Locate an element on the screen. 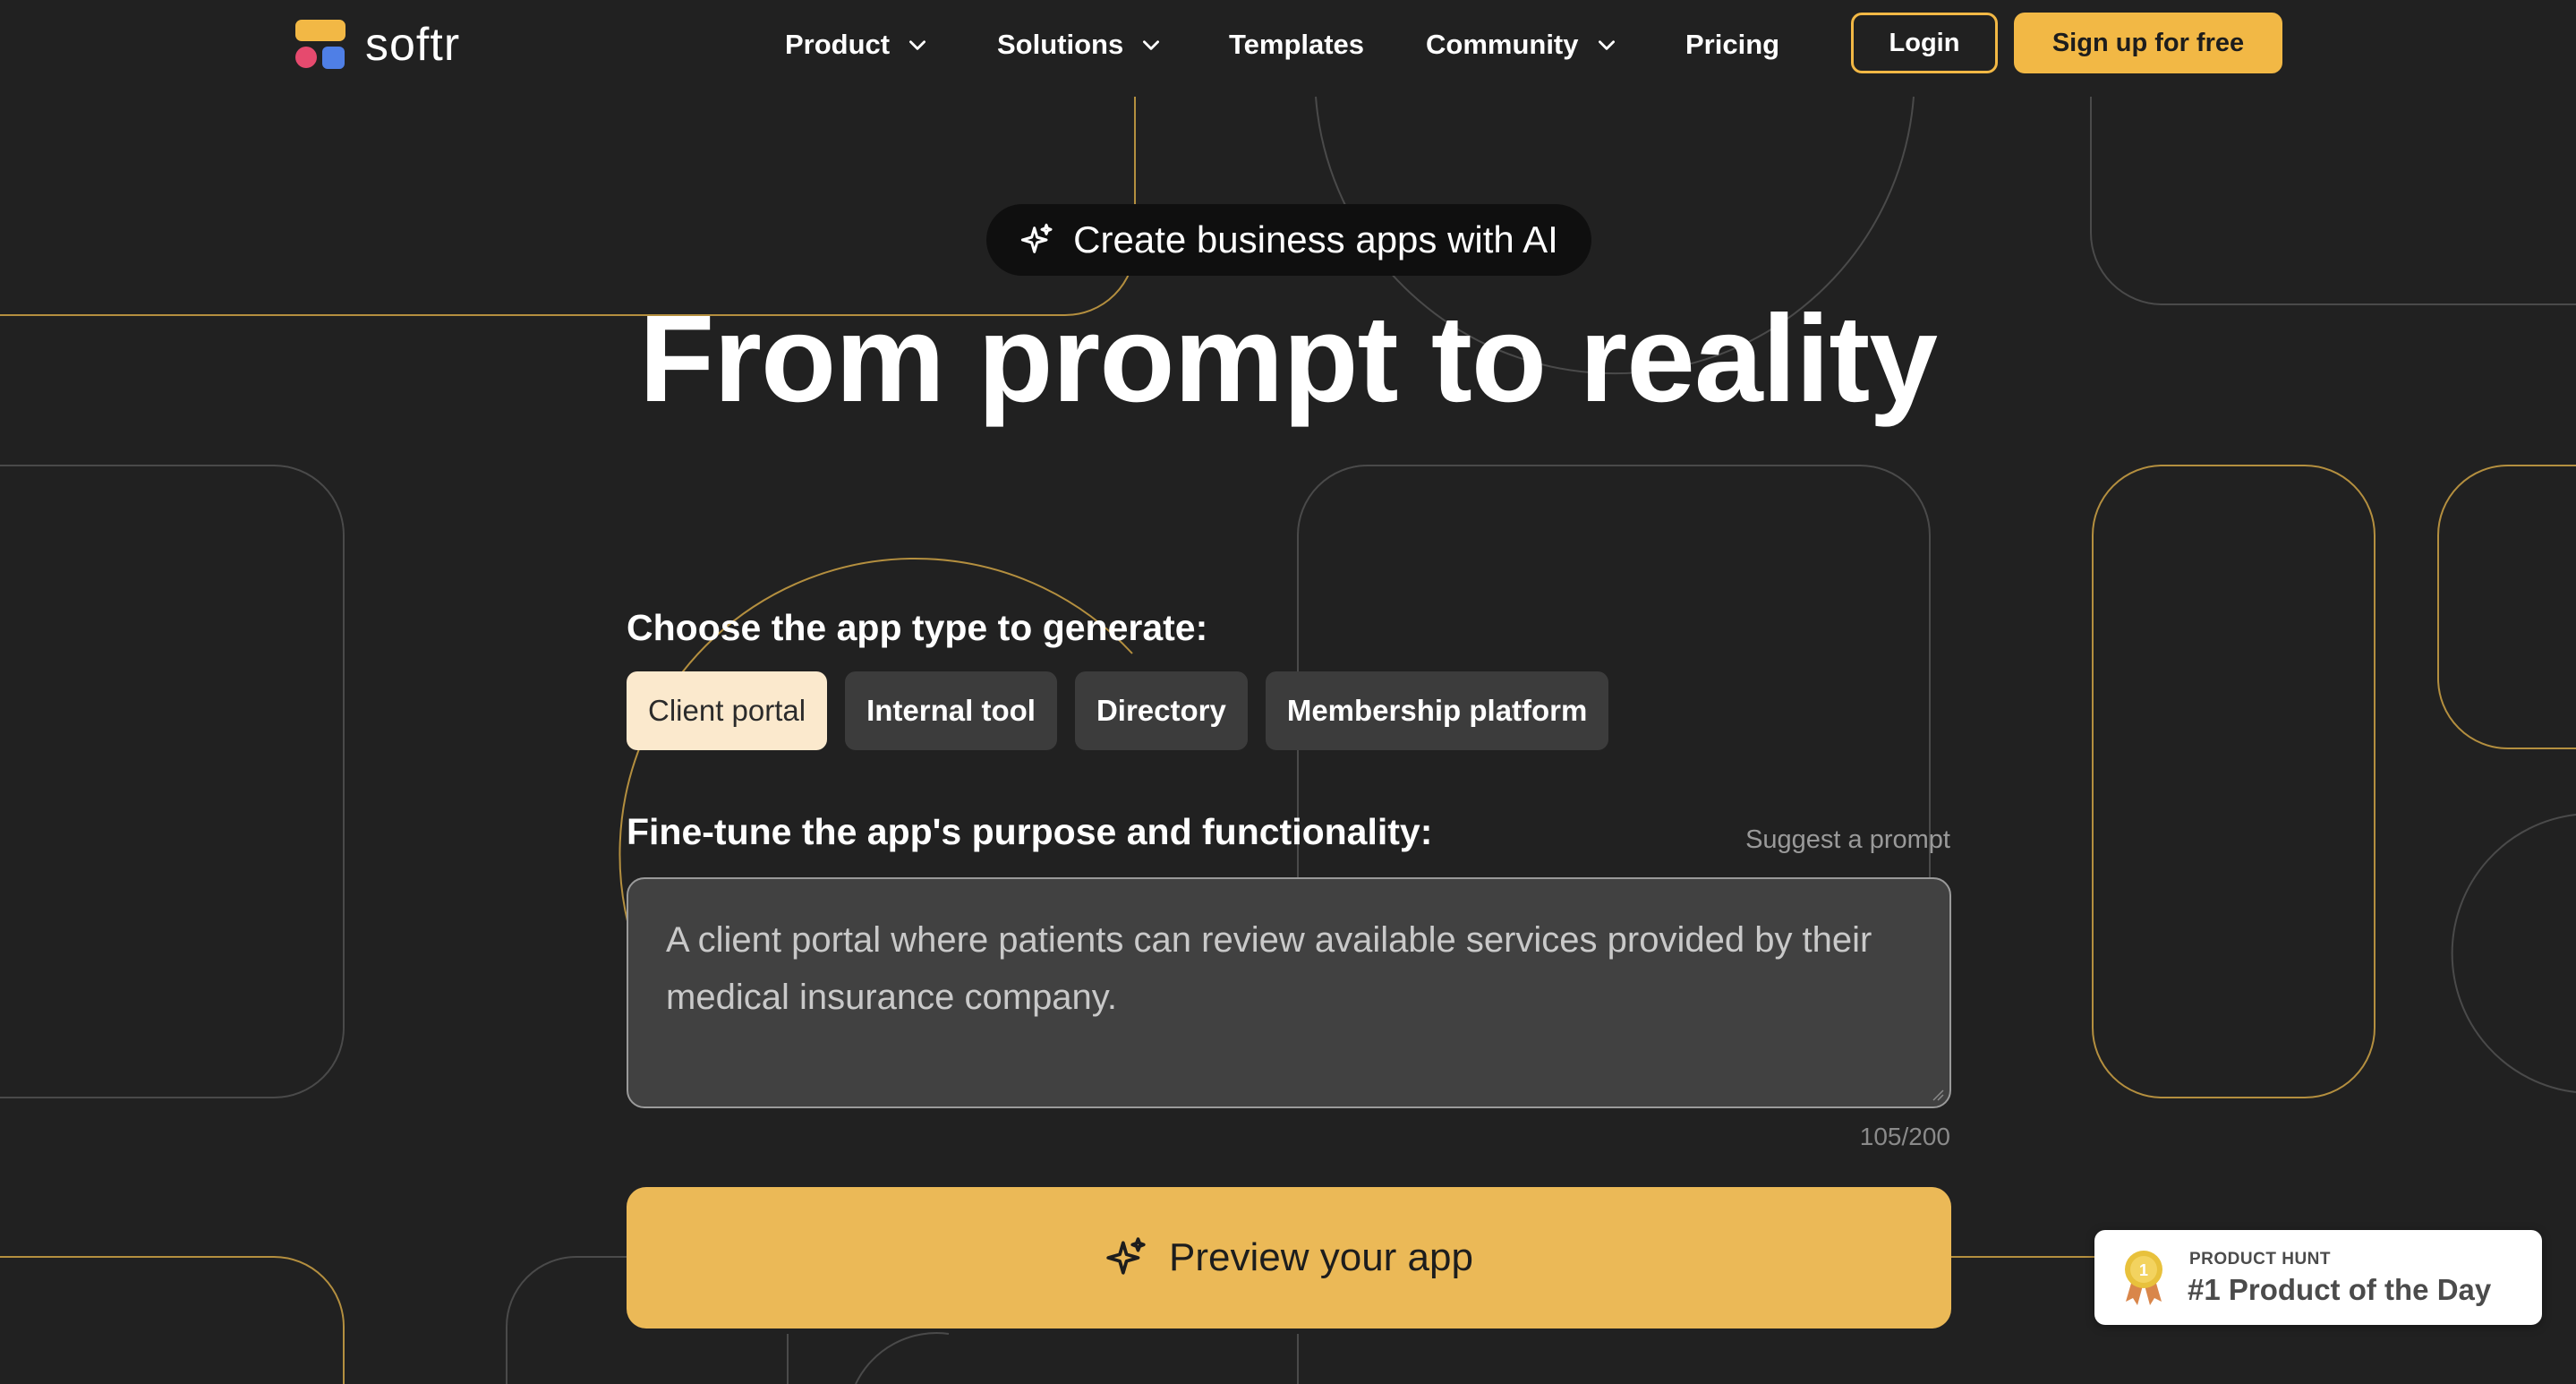 The width and height of the screenshot is (2576, 1384). product-hunt-kicker: PRODUCT HUNT is located at coordinates (2260, 1259).